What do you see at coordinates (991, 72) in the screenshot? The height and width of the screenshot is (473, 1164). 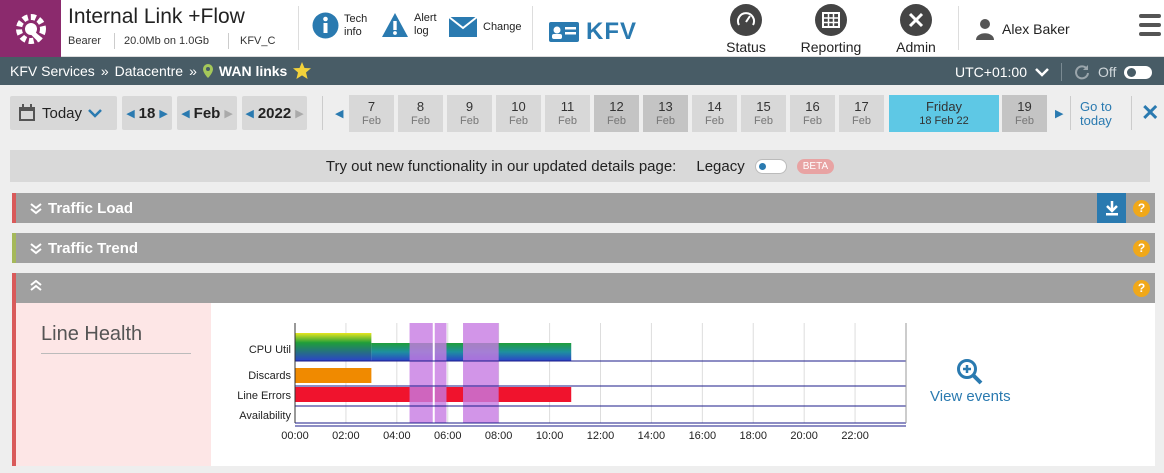 I see `timezone-select: UTC+01:00` at bounding box center [991, 72].